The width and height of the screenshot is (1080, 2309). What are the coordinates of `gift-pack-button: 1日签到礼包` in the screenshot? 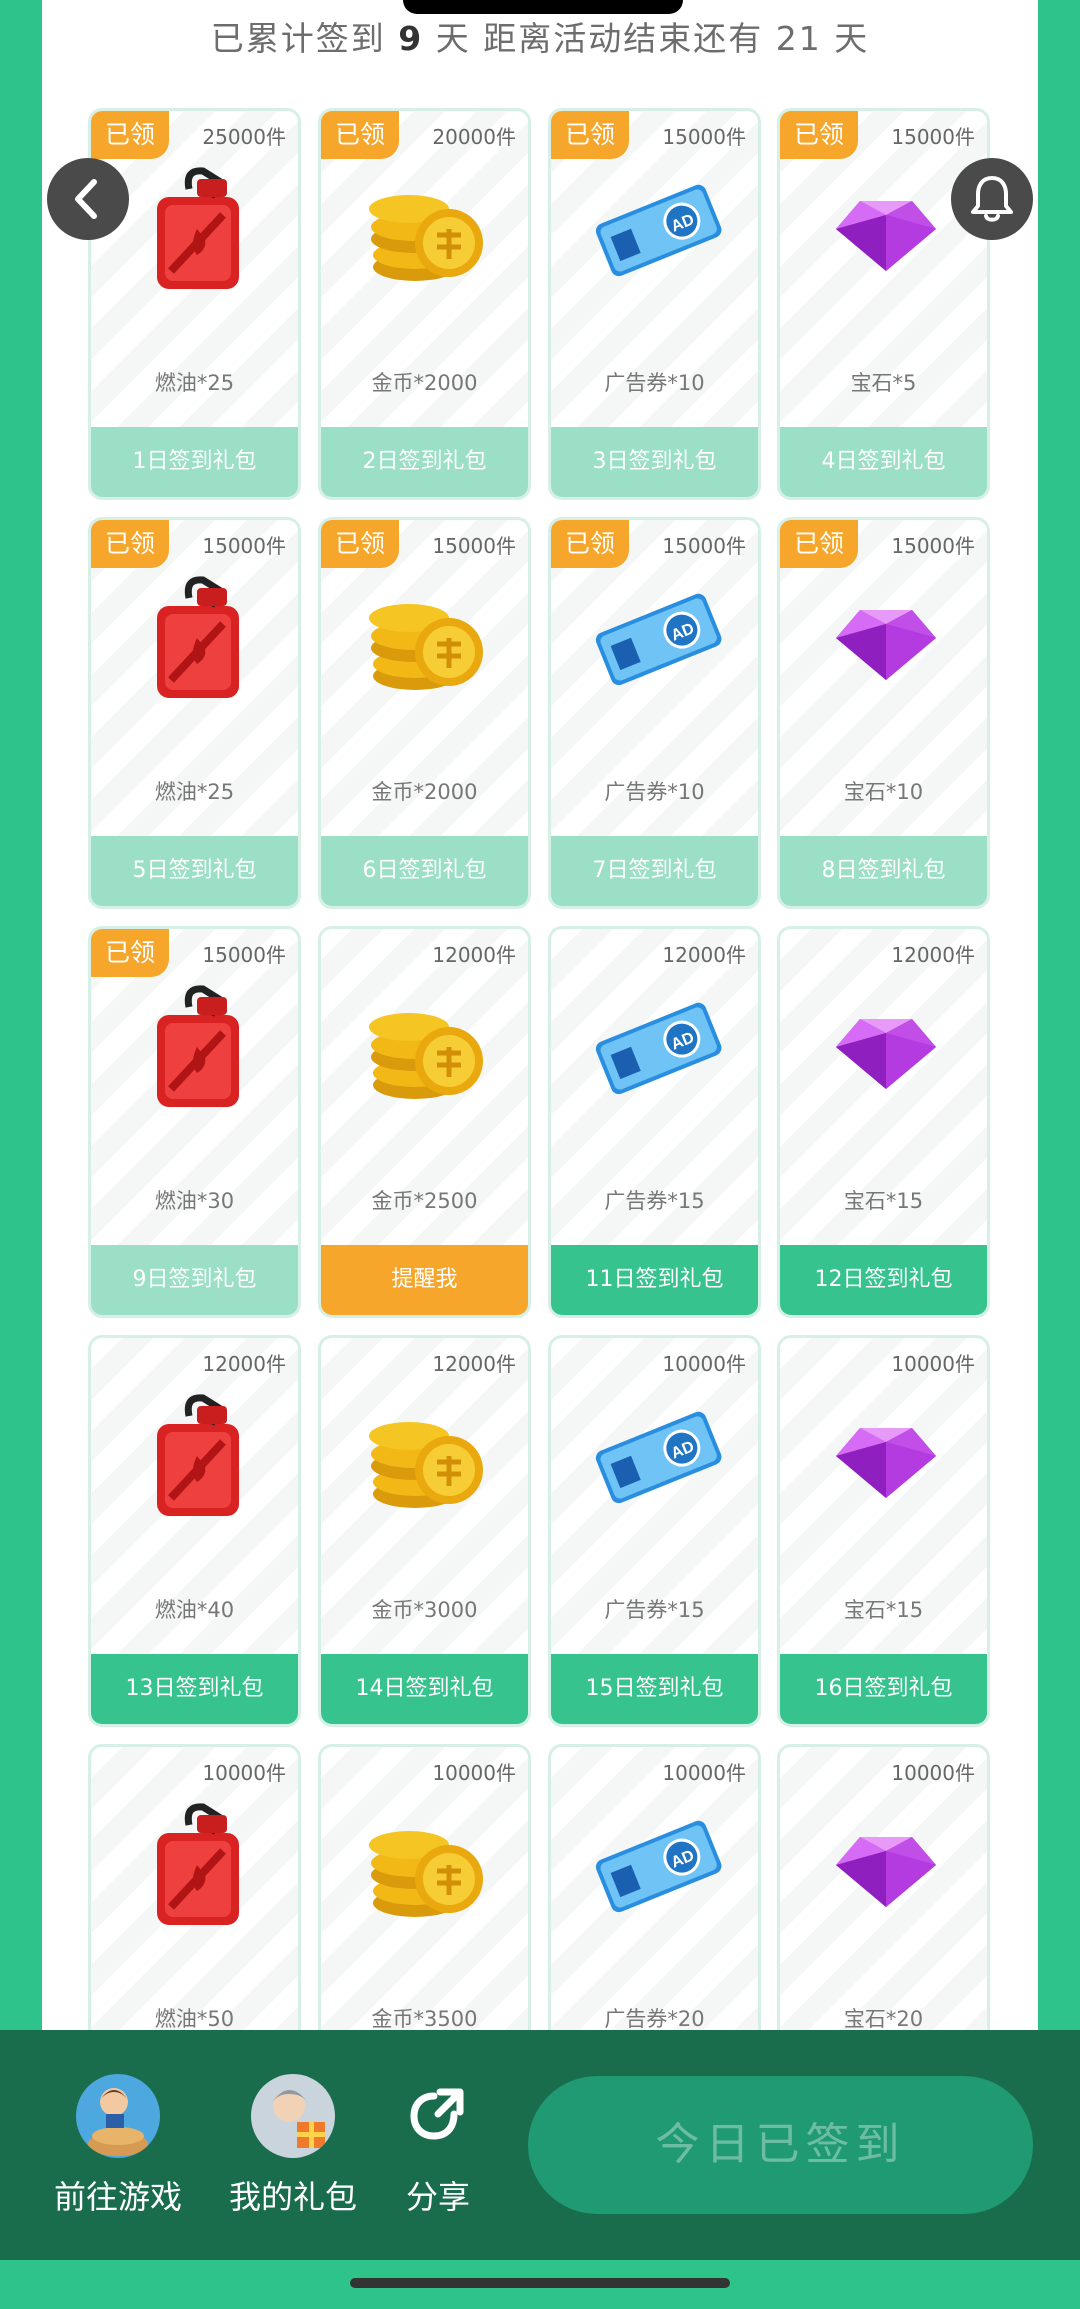 It's located at (194, 462).